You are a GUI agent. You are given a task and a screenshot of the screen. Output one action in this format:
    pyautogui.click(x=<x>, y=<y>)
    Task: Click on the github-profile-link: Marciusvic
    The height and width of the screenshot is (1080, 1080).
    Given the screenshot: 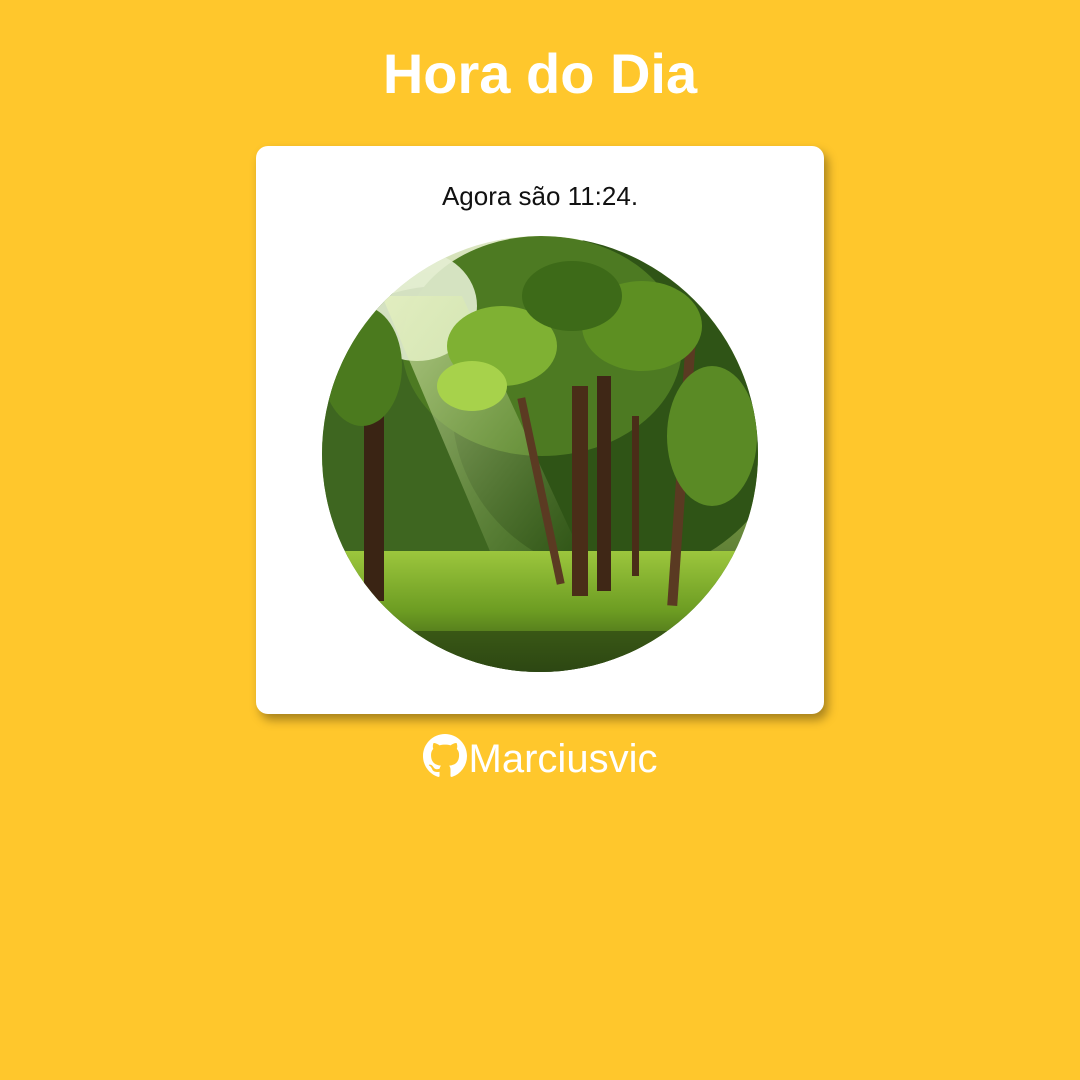 What is the action you would take?
    pyautogui.click(x=540, y=759)
    